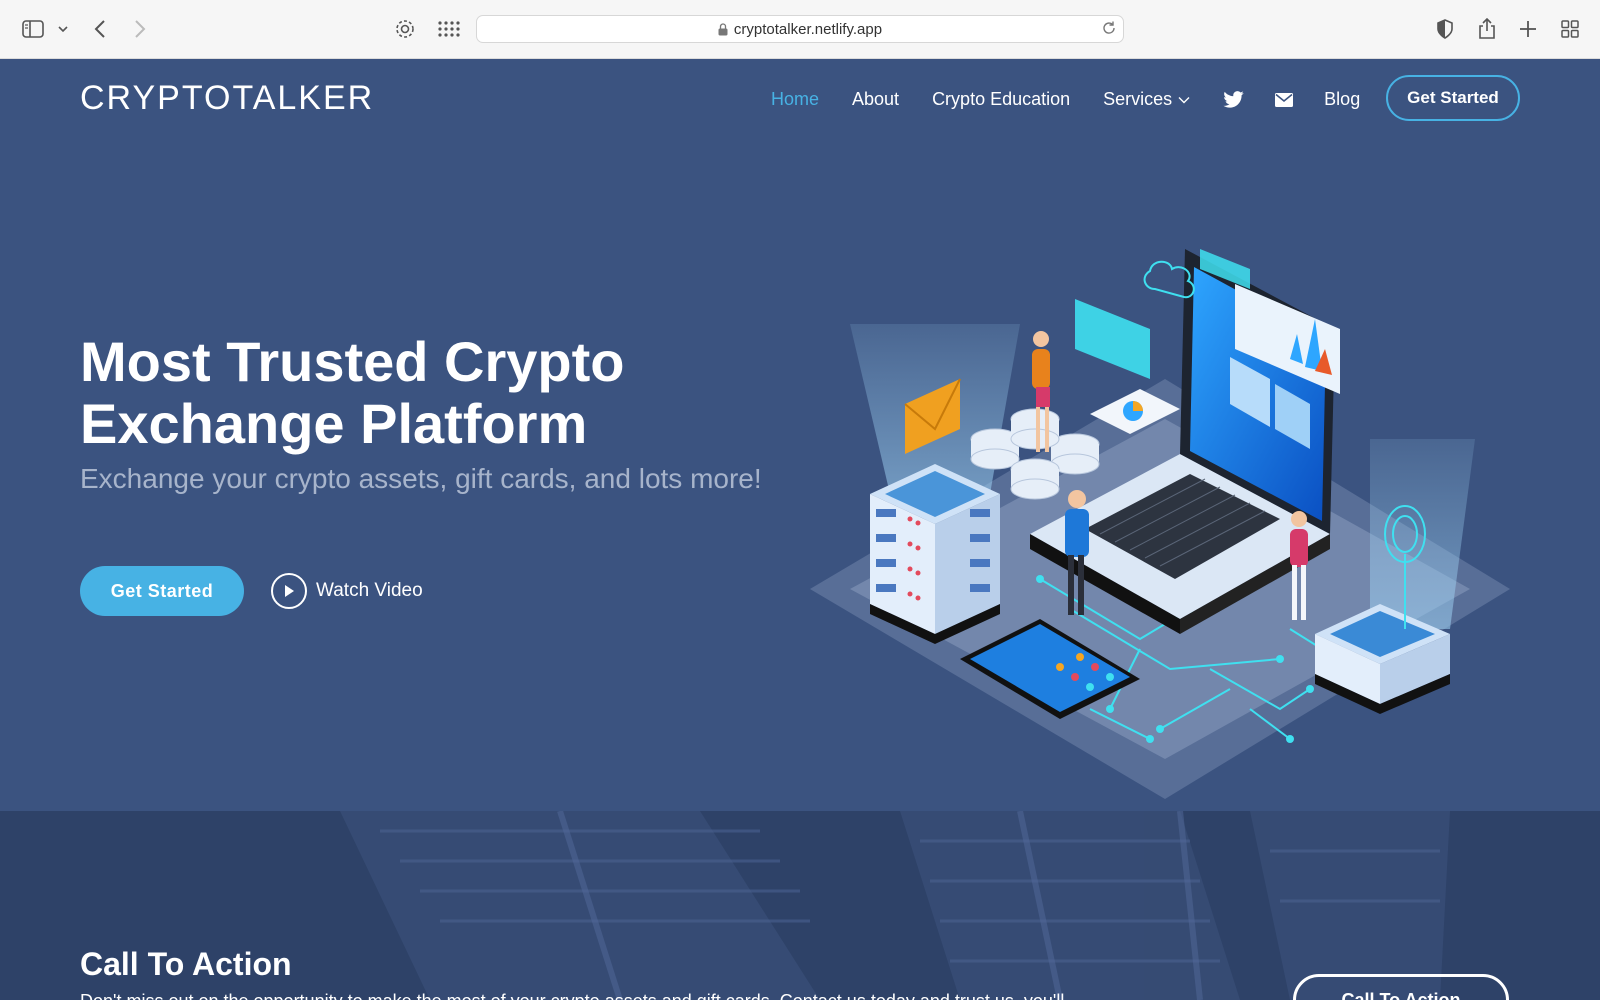  What do you see at coordinates (1570, 29) in the screenshot?
I see `tabs-overview-icon` at bounding box center [1570, 29].